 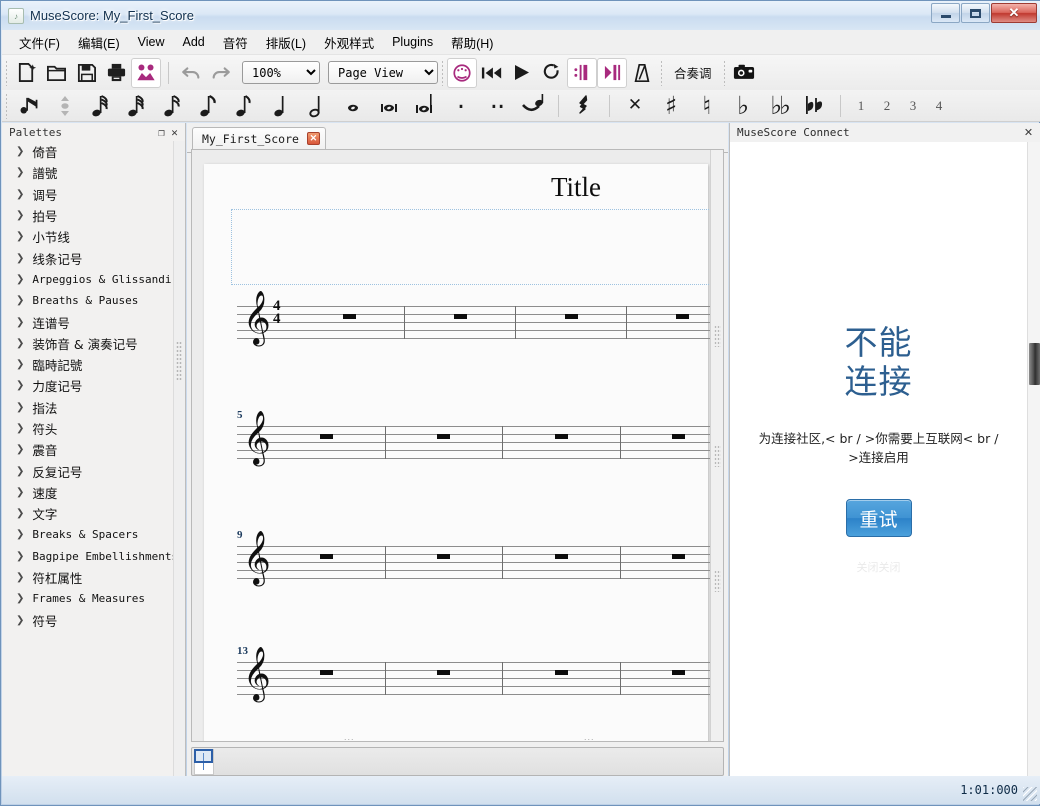 I want to click on palette-item-7: ❯ Breaths & Pauses, so click(x=88, y=300).